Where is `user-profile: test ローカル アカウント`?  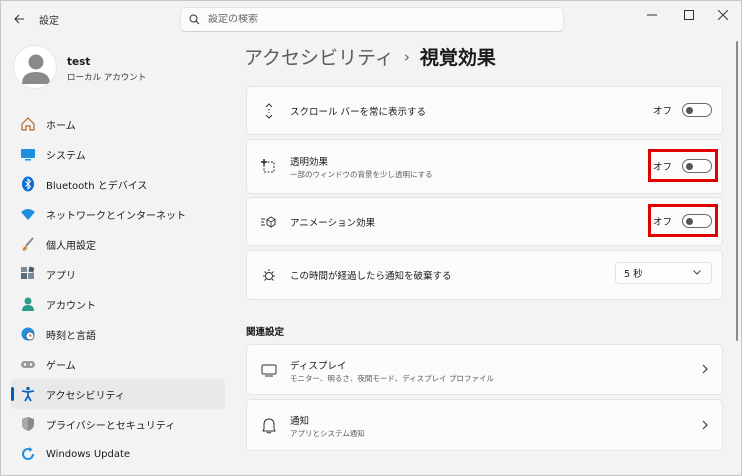
user-profile: test ローカル アカウント is located at coordinates (113, 68).